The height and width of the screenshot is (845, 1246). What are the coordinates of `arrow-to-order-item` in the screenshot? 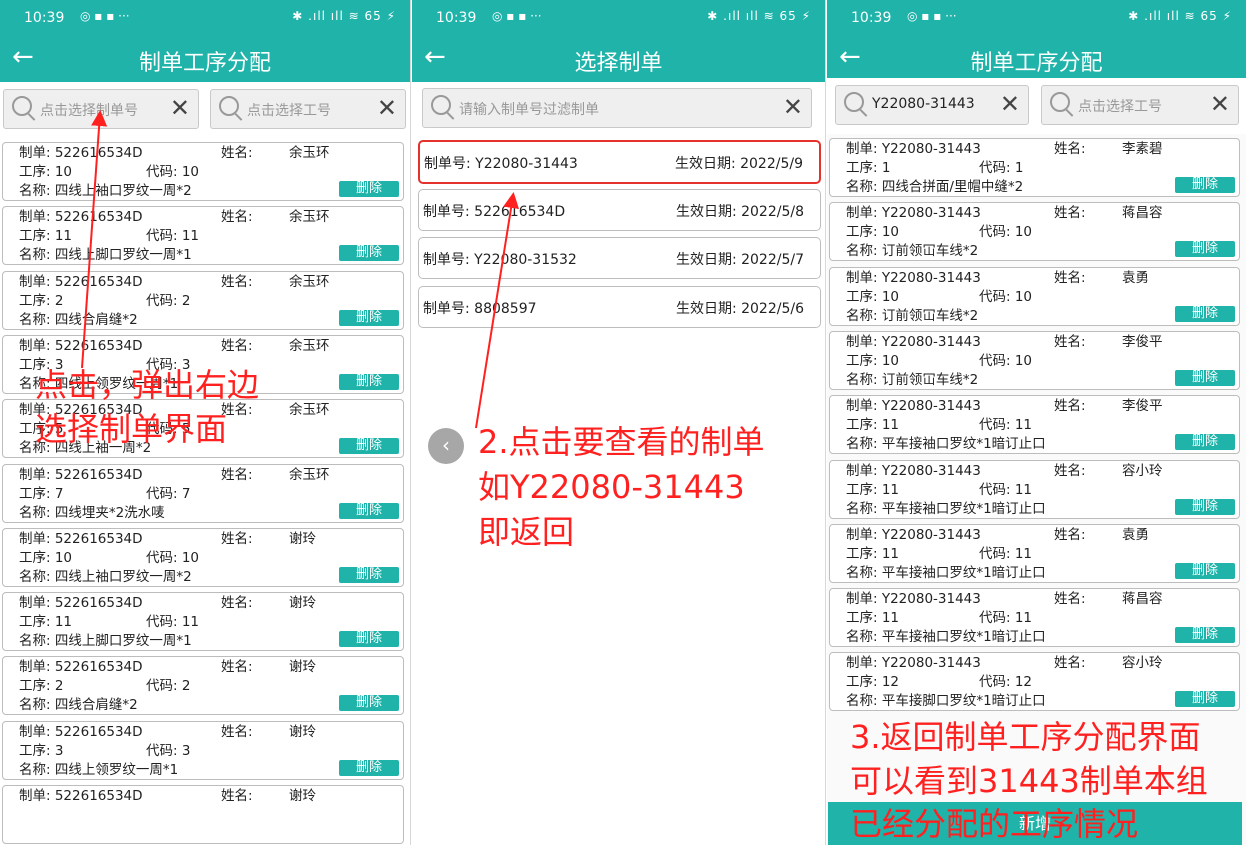 It's located at (497, 310).